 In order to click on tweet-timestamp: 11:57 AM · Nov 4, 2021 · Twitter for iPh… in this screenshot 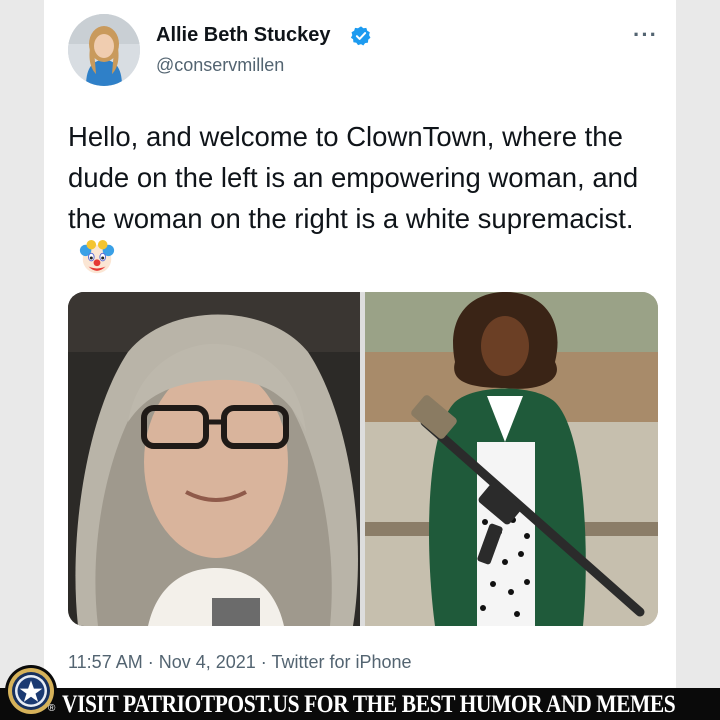, I will do `click(240, 662)`.